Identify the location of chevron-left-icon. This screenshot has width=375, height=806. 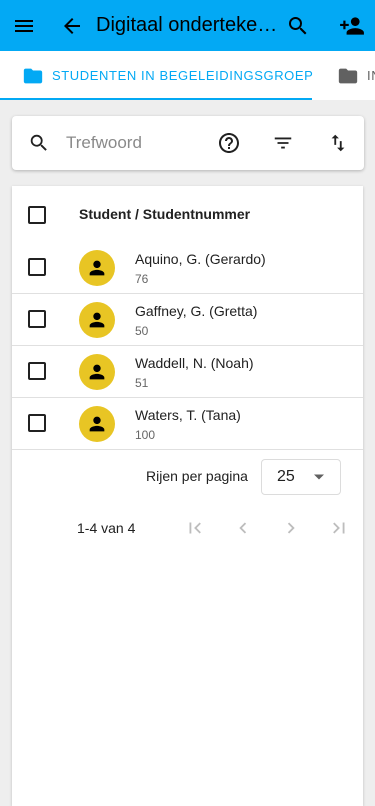
(243, 528).